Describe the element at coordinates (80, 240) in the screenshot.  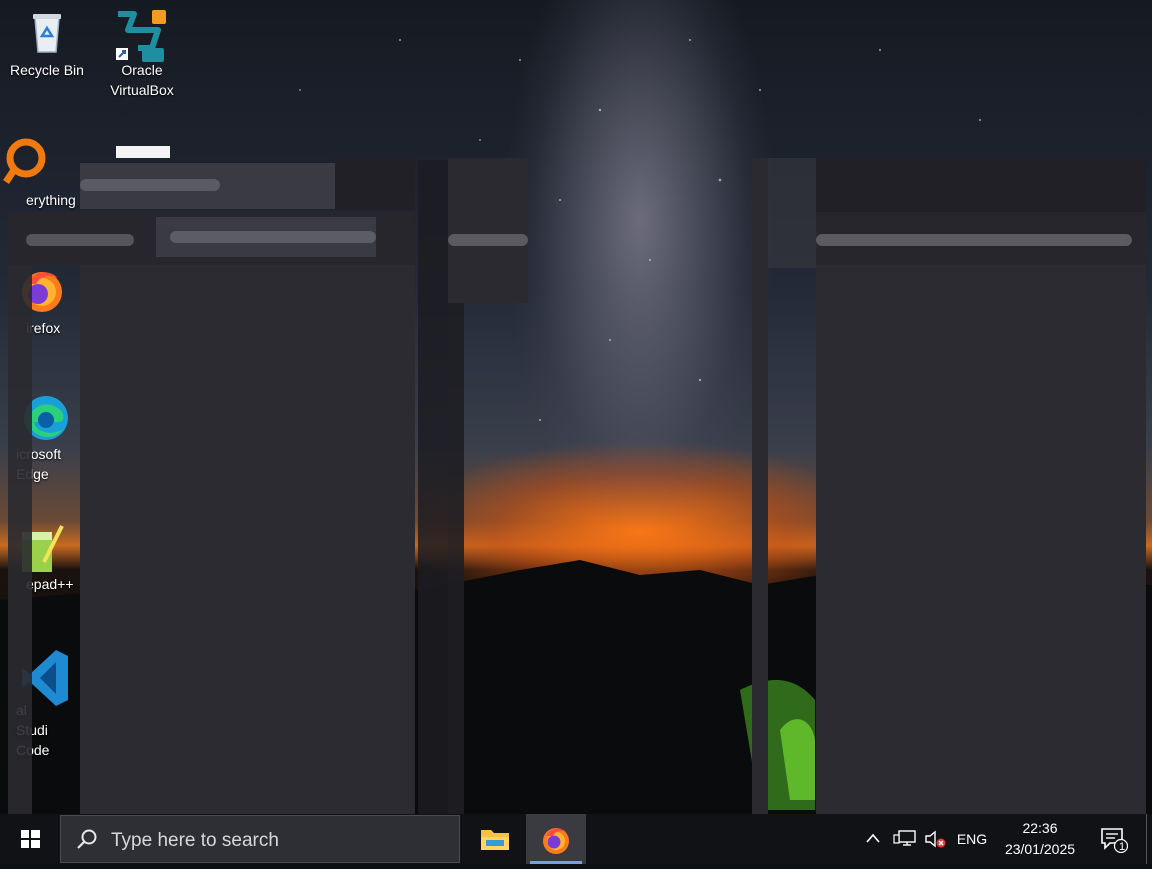
I see `nav-buttons-placeholder` at that location.